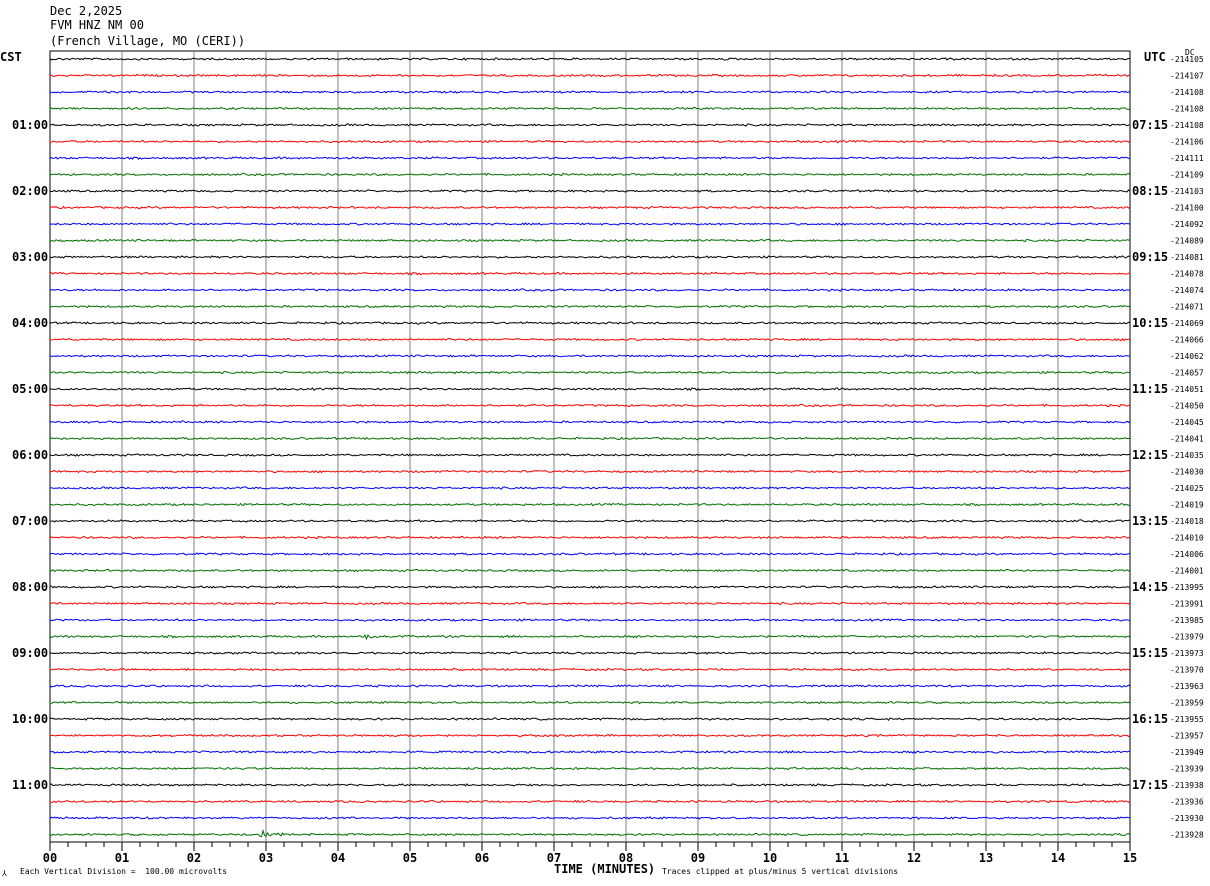 The image size is (1210, 886). I want to click on dc-value-row-8: -214103, so click(1187, 191).